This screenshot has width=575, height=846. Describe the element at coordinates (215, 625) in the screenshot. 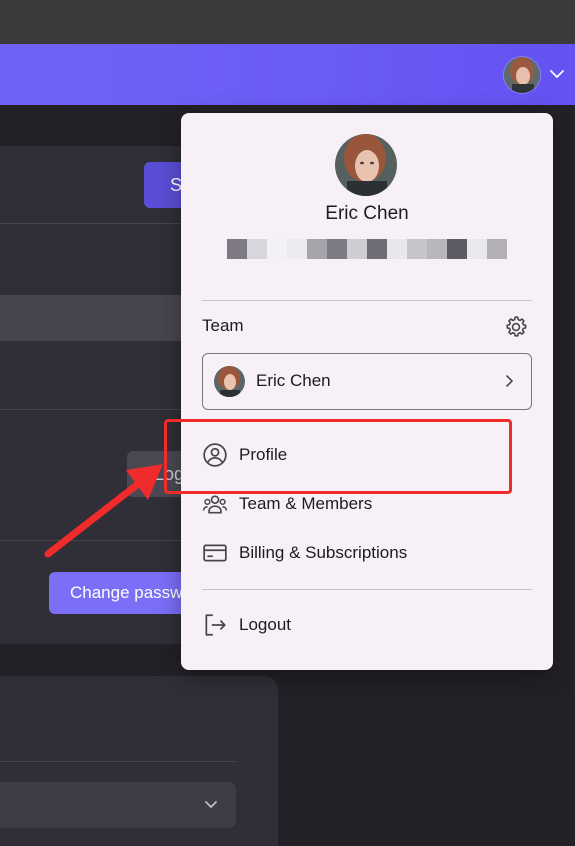

I see `logout-icon` at that location.